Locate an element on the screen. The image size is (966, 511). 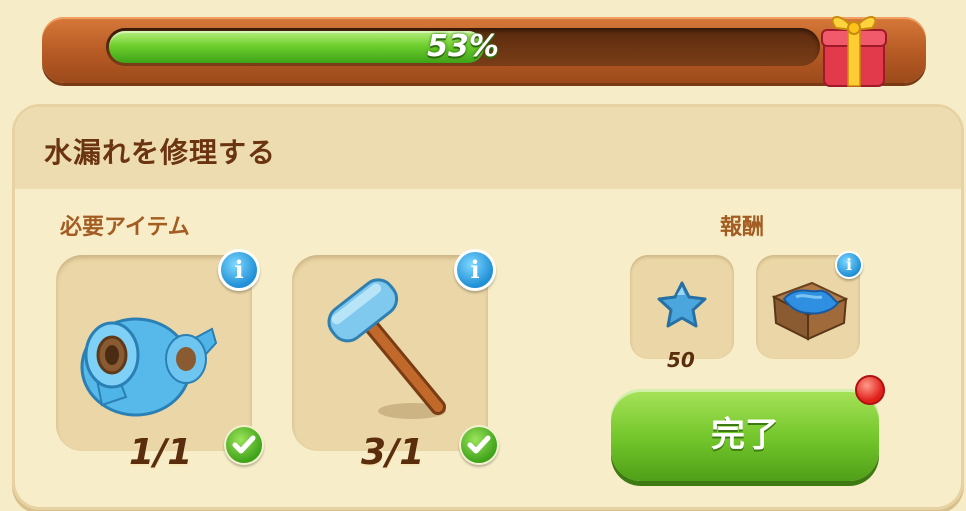
rewards-label: 報酬 is located at coordinates (742, 227).